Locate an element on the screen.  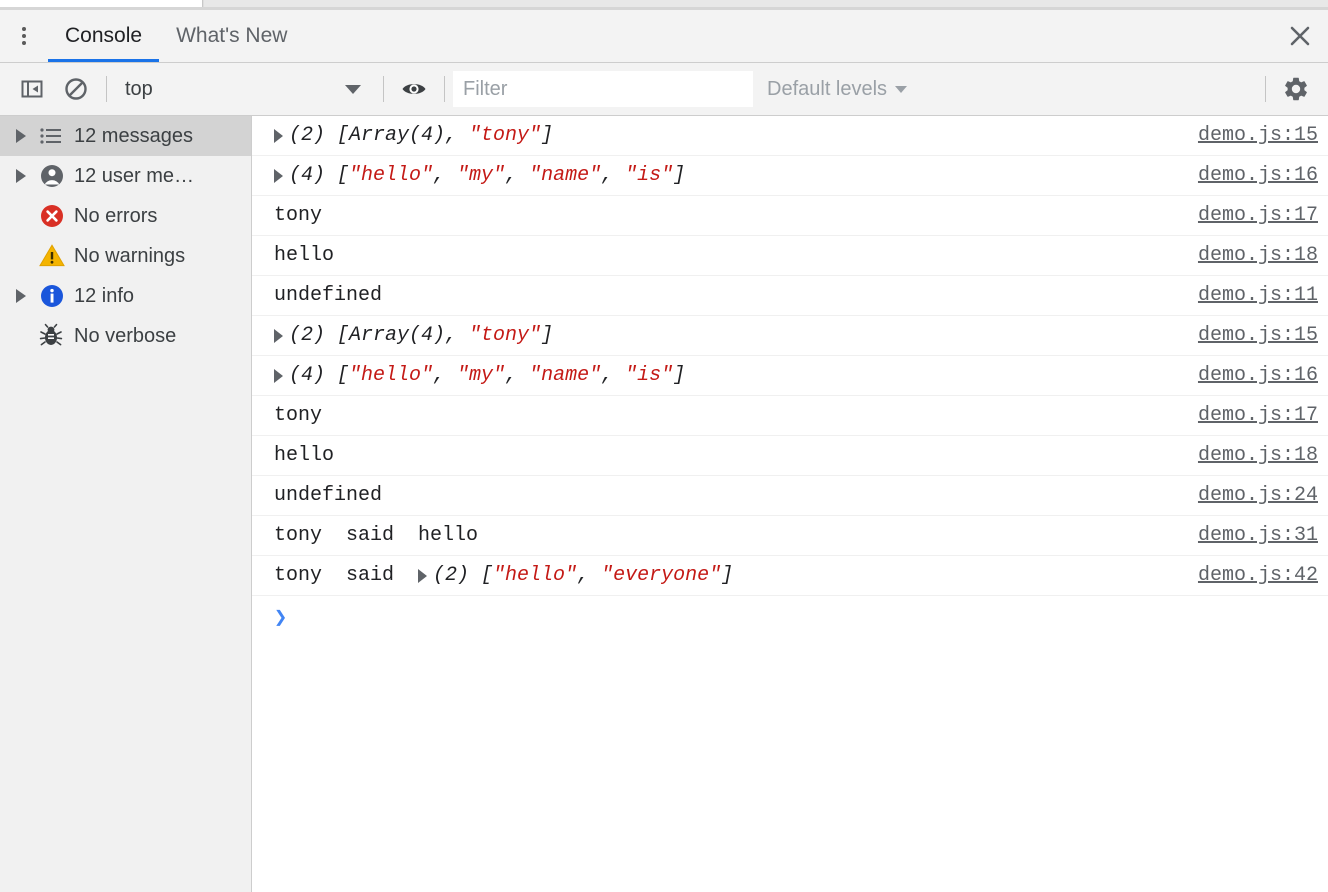
user-icon is located at coordinates (56, 176).